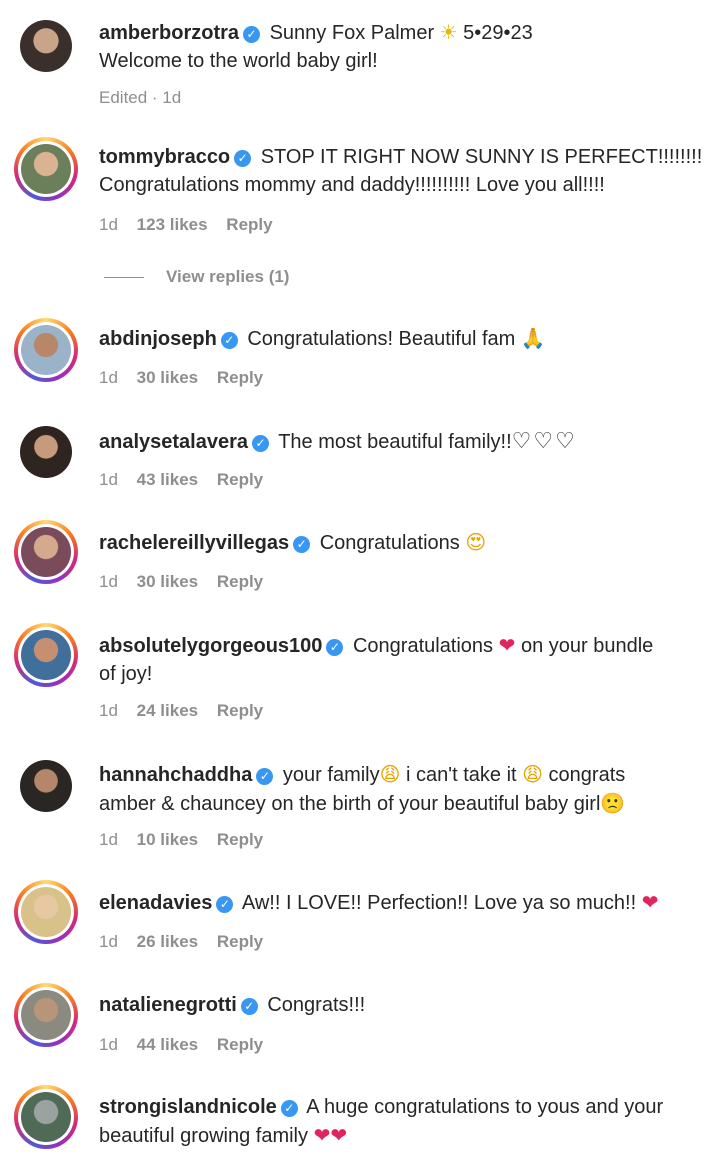  I want to click on username: abdinjoseph, so click(158, 339).